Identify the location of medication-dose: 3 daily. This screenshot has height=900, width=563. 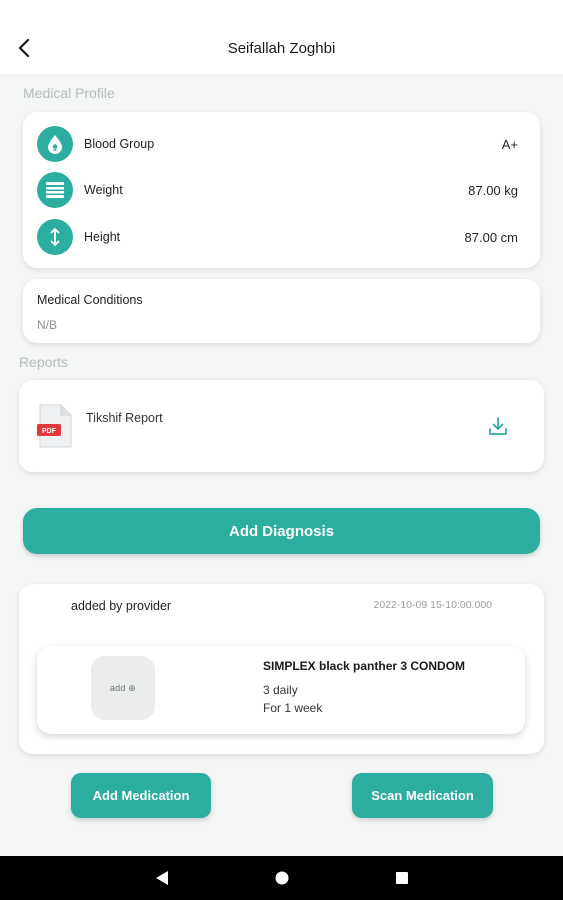
(280, 690).